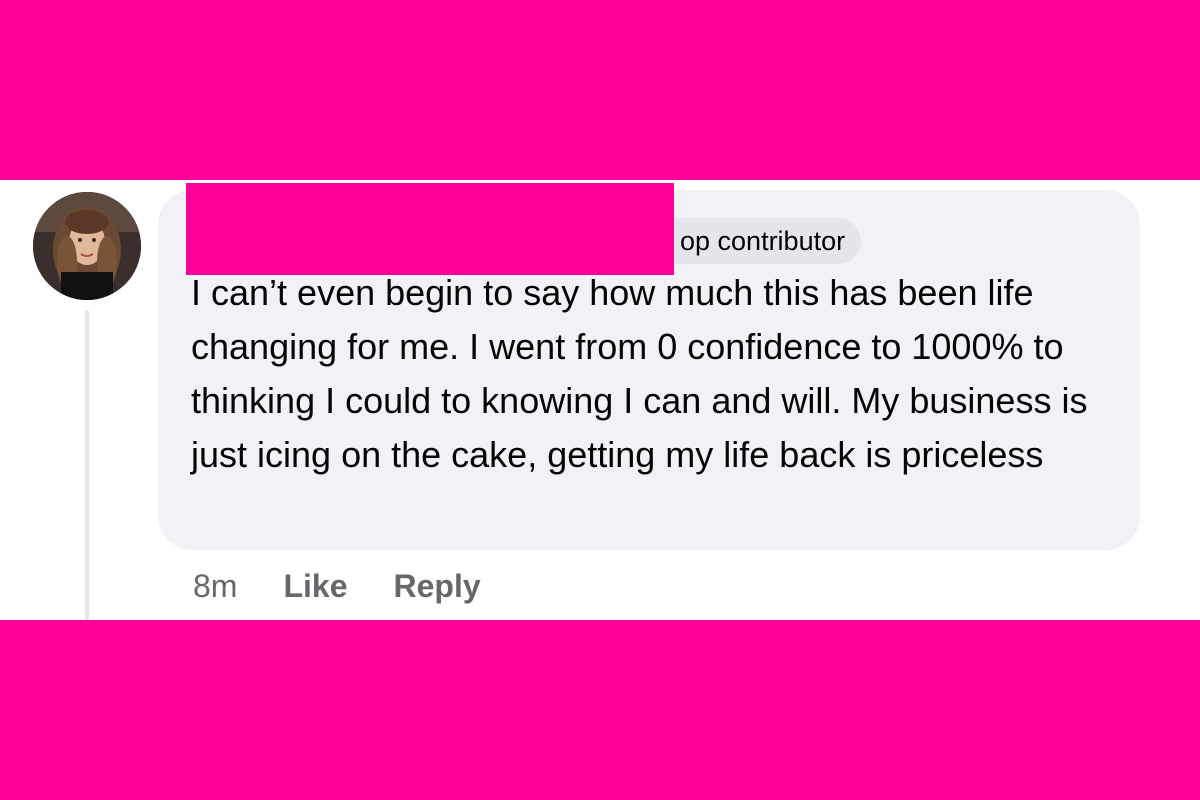  Describe the element at coordinates (436, 586) in the screenshot. I see `reply-button: Reply` at that location.